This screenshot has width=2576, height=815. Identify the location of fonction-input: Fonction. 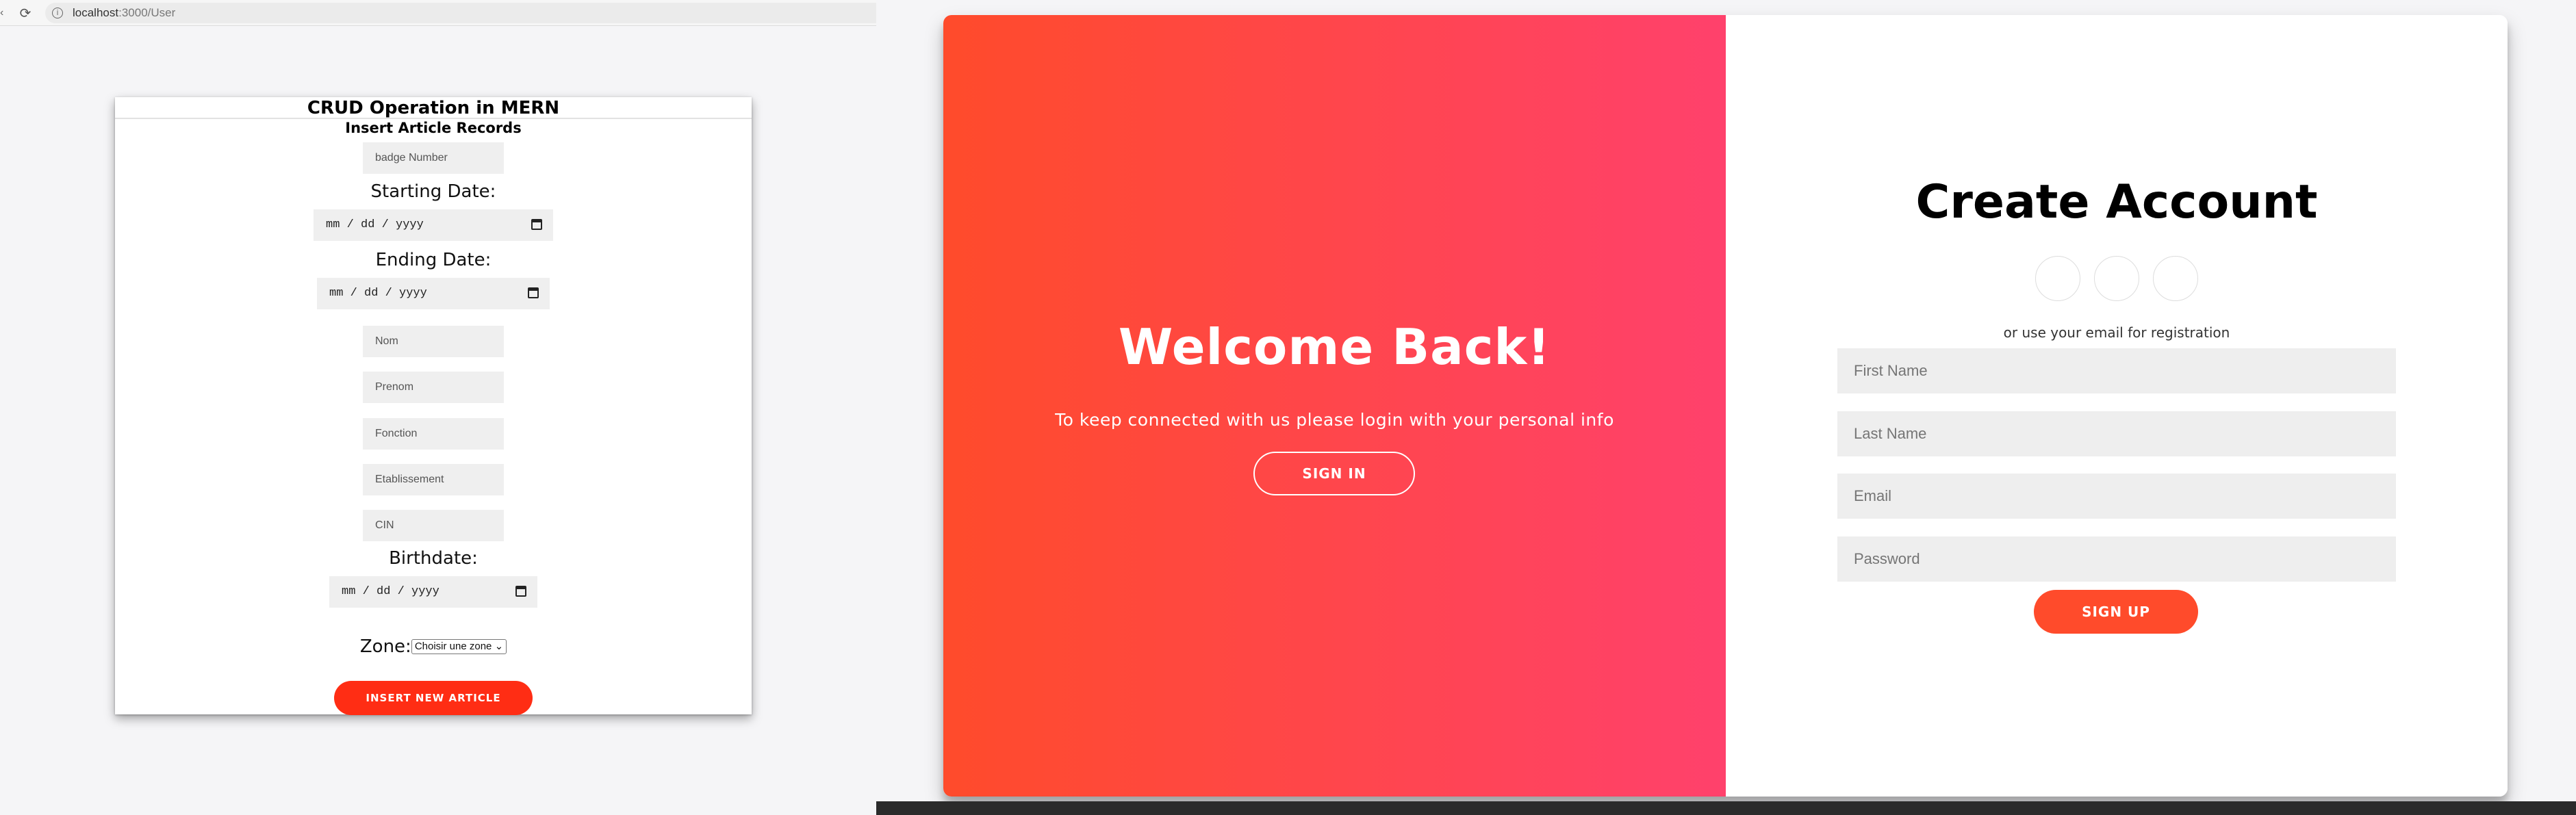
(434, 434).